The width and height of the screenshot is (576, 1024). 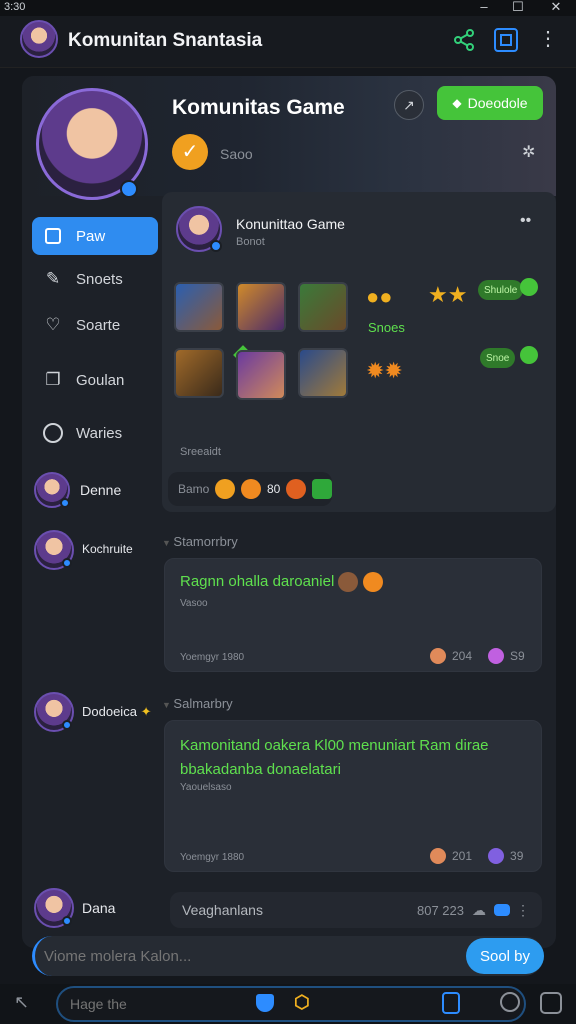 I want to click on sidebar-item-label: Goulan, so click(x=100, y=380).